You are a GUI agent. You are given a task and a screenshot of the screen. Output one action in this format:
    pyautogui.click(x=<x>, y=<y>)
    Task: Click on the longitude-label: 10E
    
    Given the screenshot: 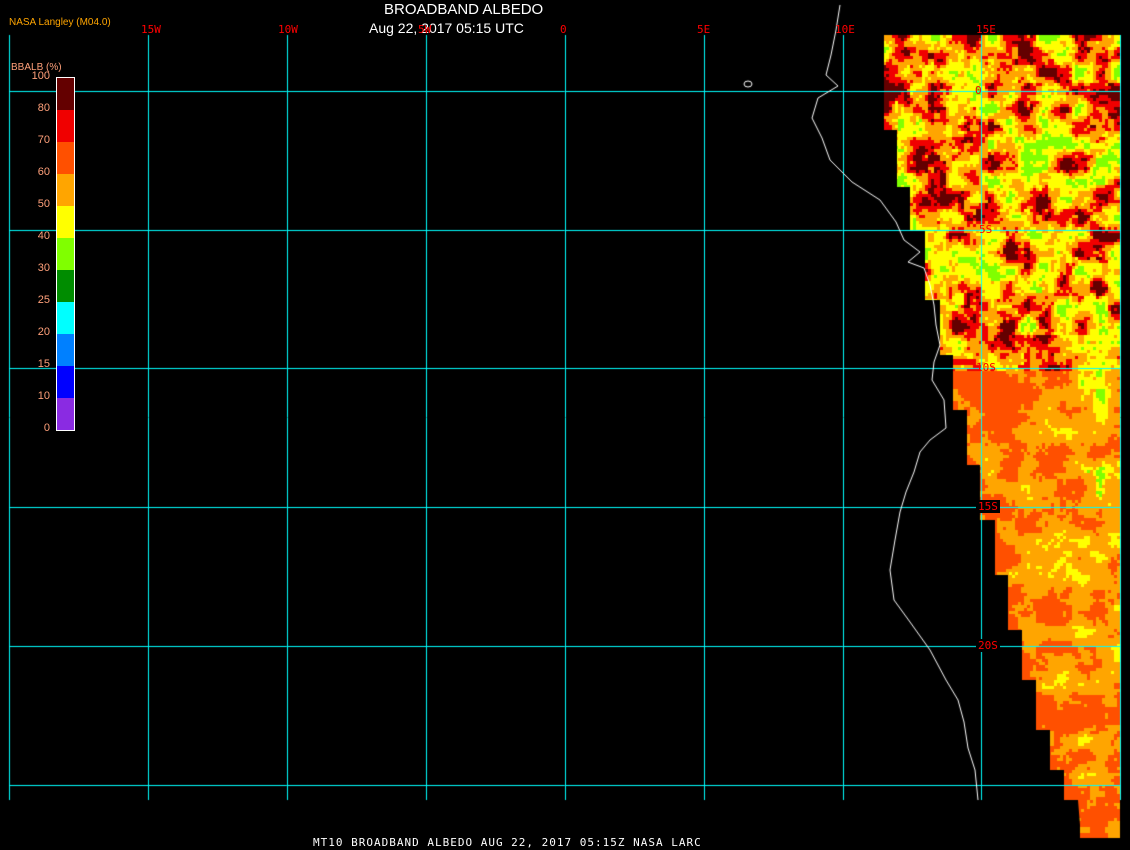 What is the action you would take?
    pyautogui.click(x=845, y=29)
    